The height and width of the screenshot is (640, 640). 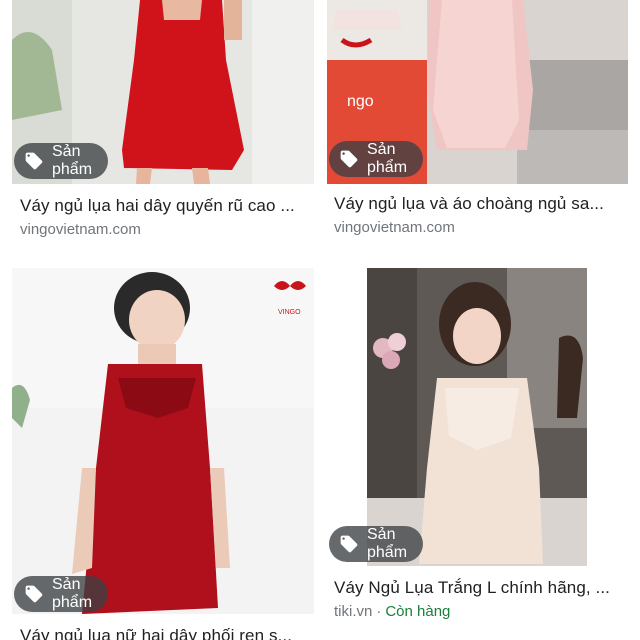 I want to click on result-source: tiki.vn · Còn hàng, so click(x=392, y=611).